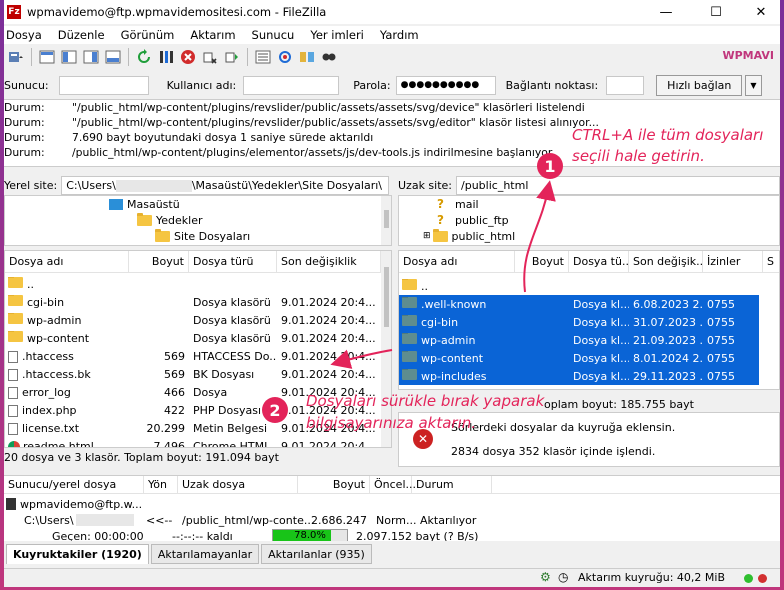  I want to click on callout-1-line-1: CTRL+A ile tüm dosyaları, so click(668, 135).